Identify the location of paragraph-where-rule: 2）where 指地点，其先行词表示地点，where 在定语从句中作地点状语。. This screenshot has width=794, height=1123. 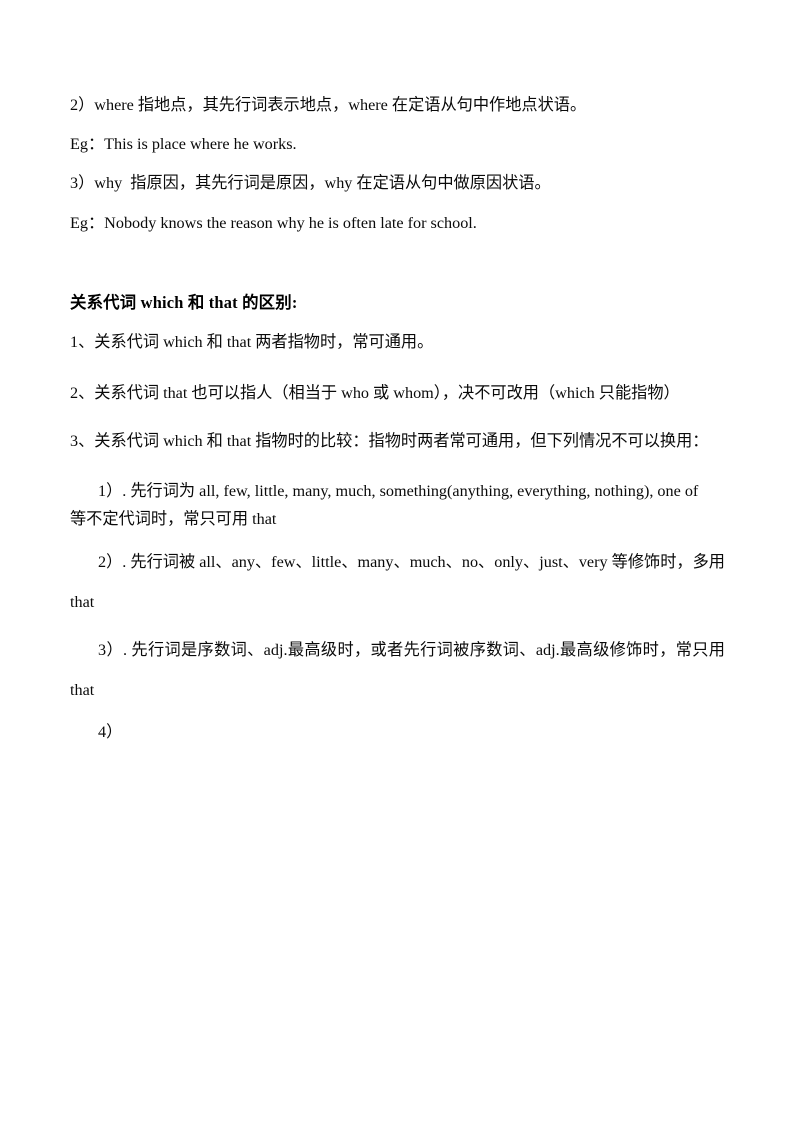
(328, 105).